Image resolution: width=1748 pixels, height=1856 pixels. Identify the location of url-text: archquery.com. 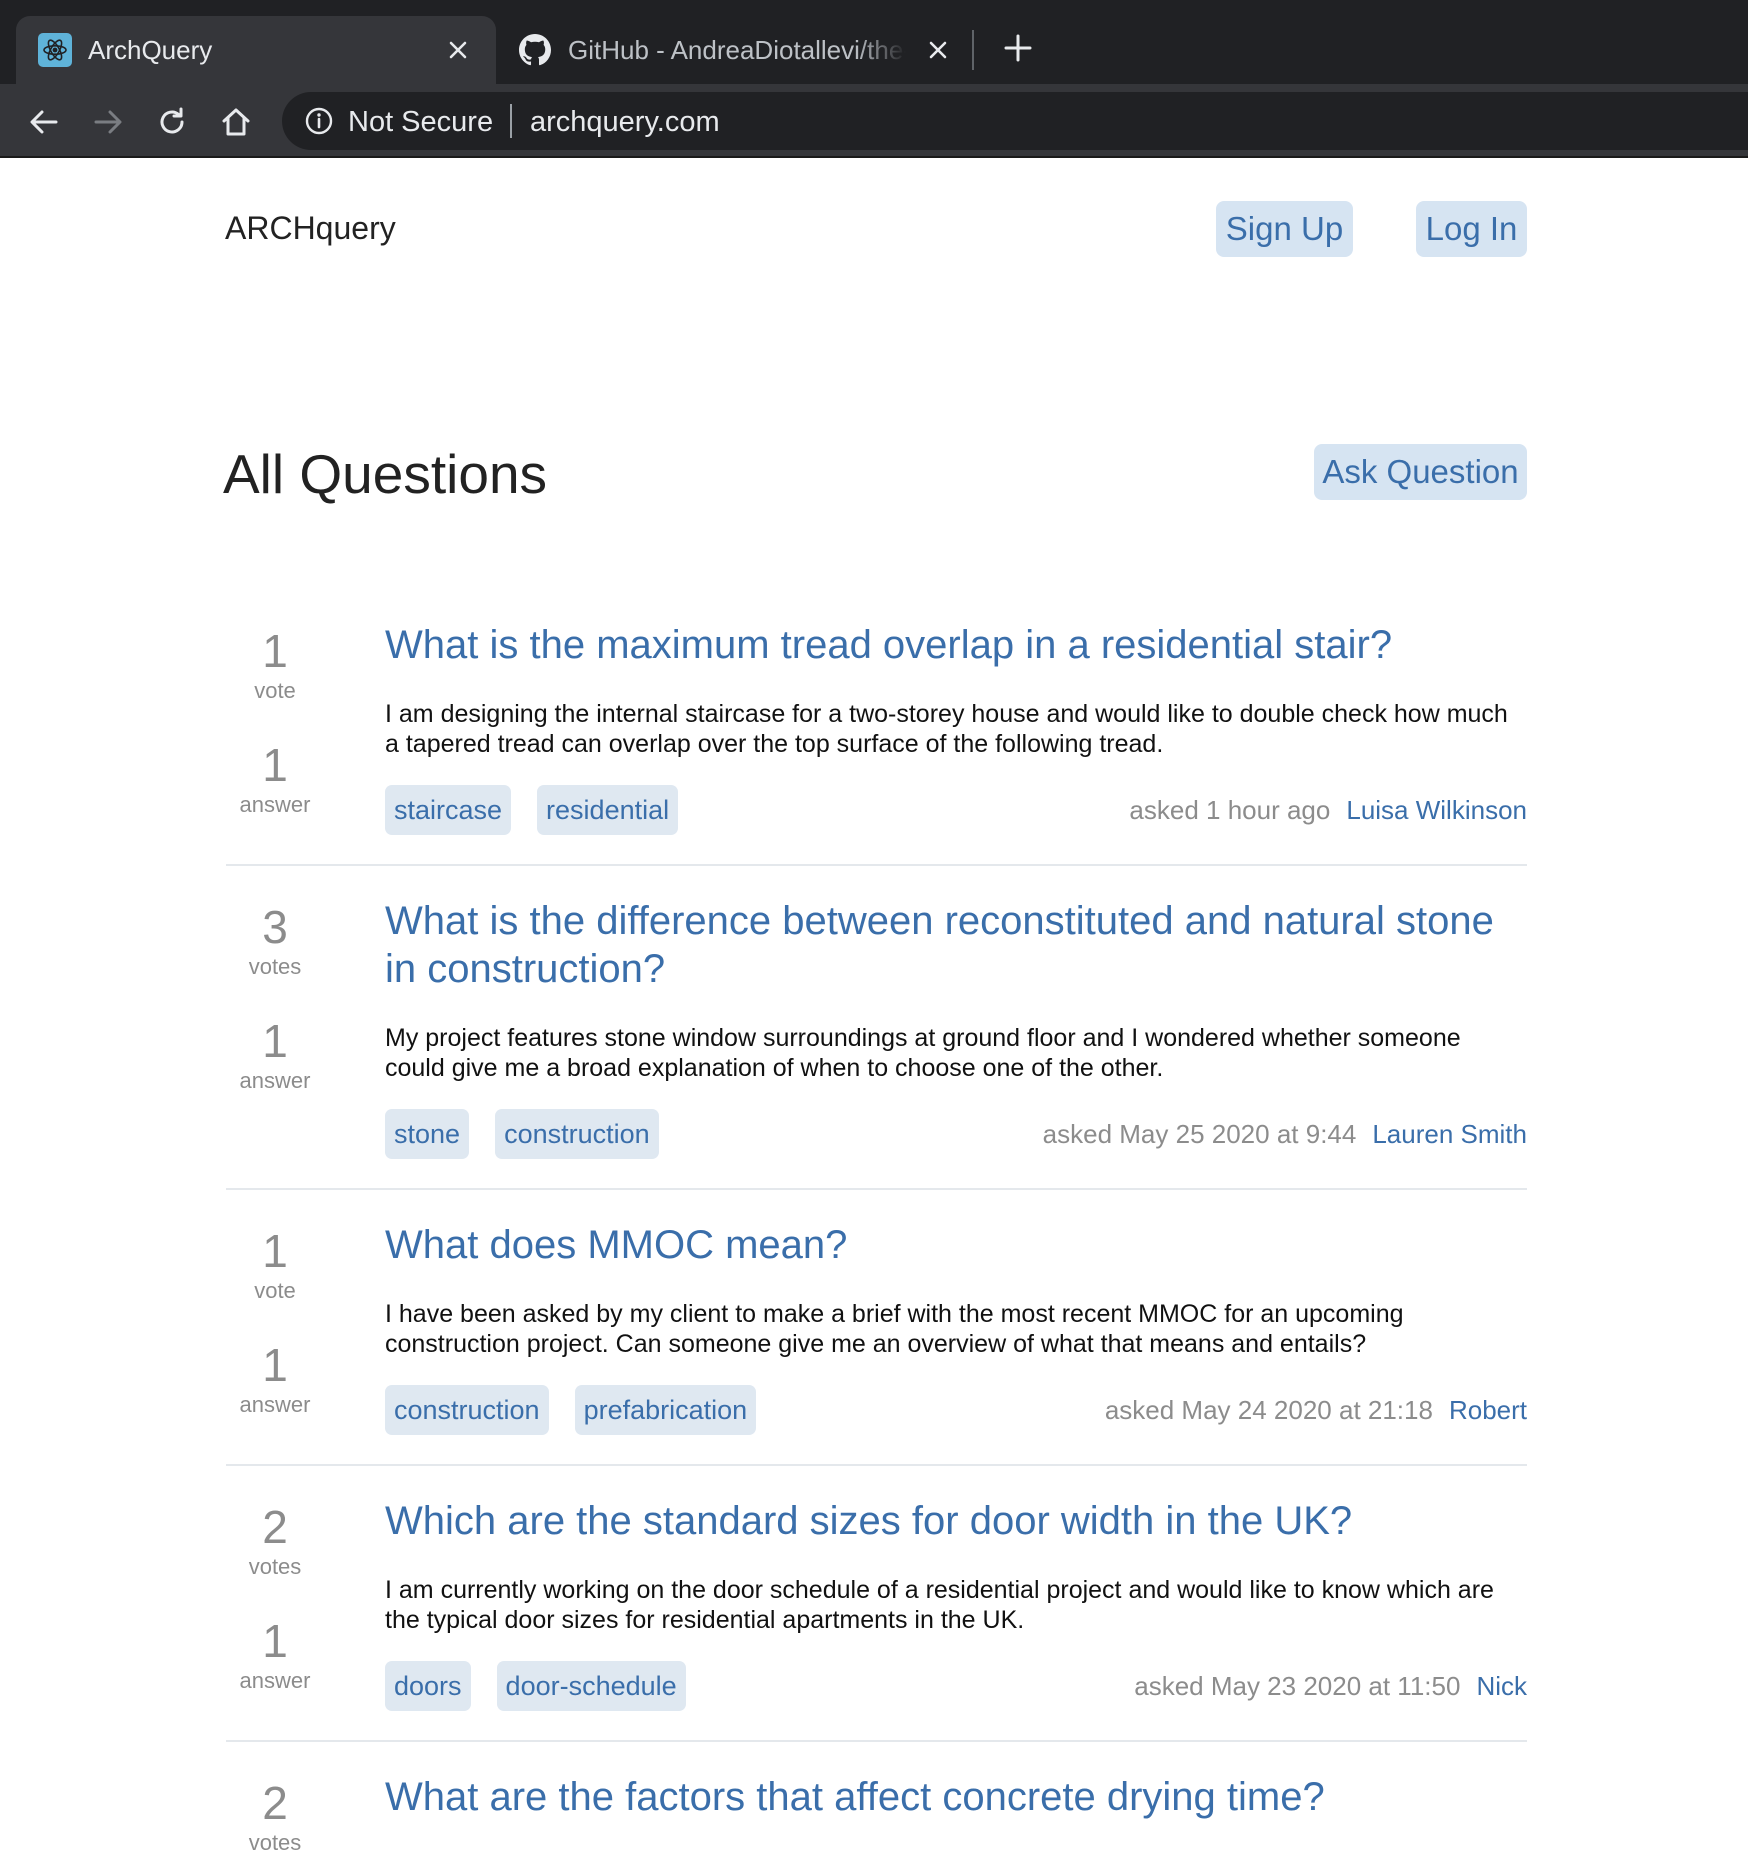
(625, 122).